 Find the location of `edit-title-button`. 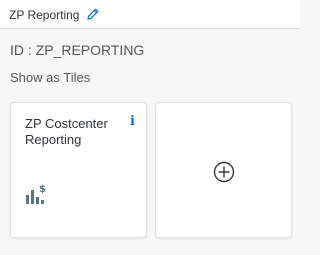

edit-title-button is located at coordinates (93, 14).